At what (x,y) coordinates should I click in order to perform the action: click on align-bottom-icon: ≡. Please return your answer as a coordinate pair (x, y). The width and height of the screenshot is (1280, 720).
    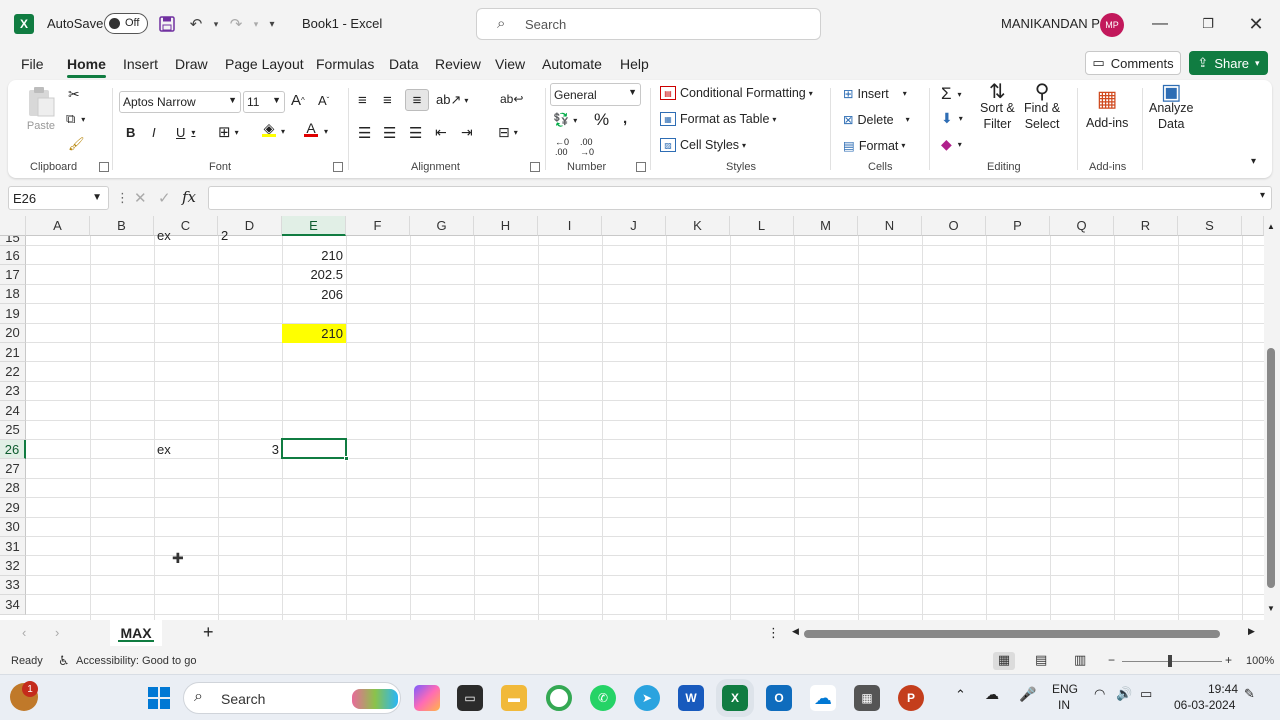
    Looking at the image, I should click on (417, 100).